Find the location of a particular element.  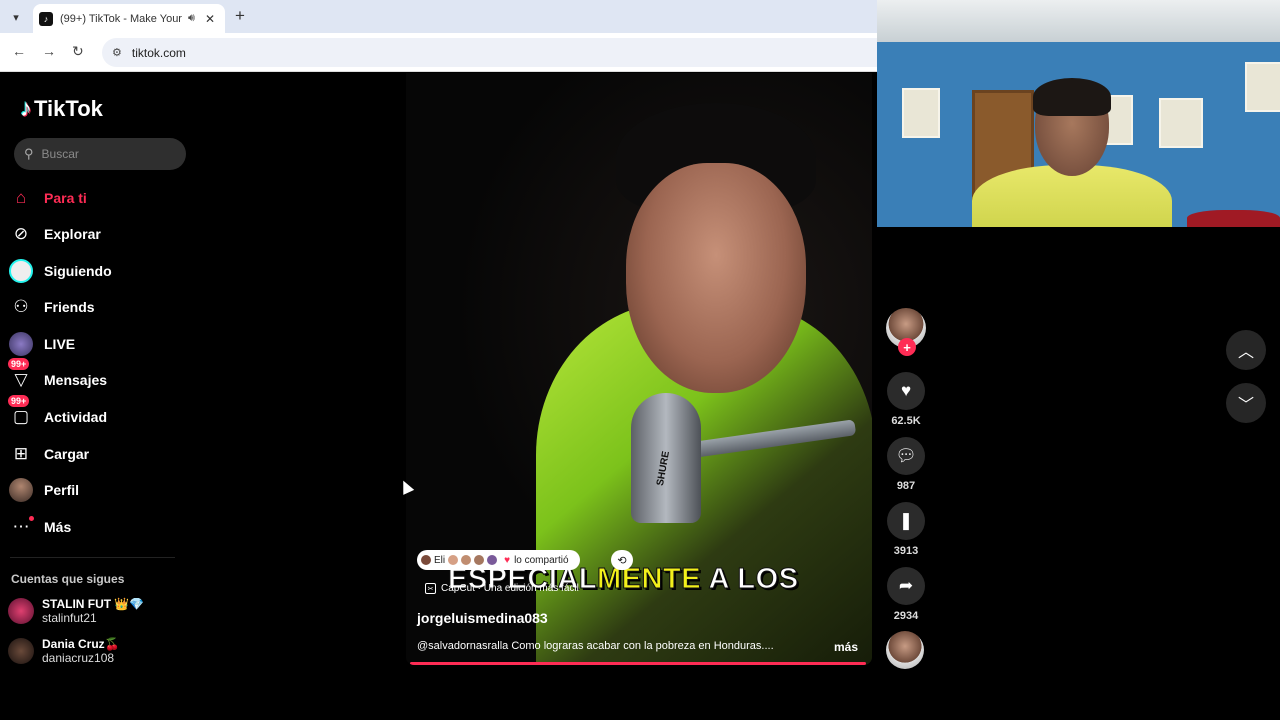

search-input is located at coordinates (101, 154).